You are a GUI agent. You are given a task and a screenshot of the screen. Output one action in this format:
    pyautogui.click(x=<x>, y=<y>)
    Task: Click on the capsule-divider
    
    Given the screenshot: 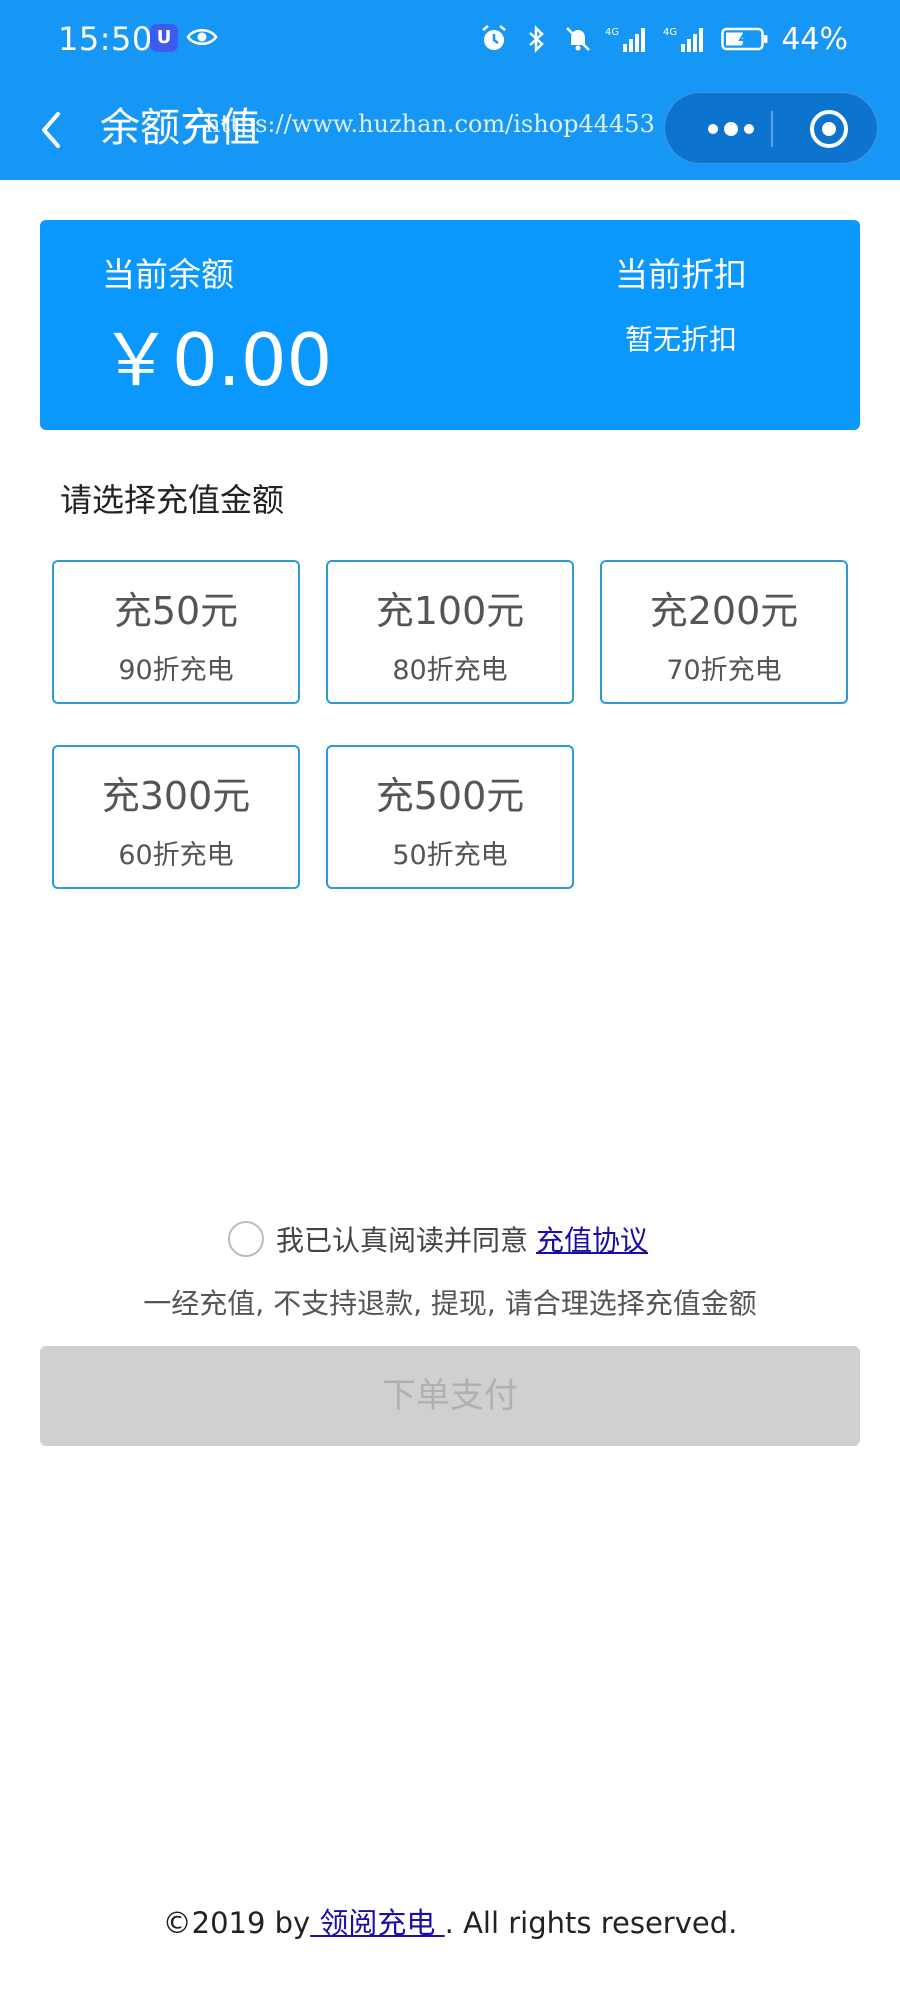 What is the action you would take?
    pyautogui.click(x=772, y=129)
    